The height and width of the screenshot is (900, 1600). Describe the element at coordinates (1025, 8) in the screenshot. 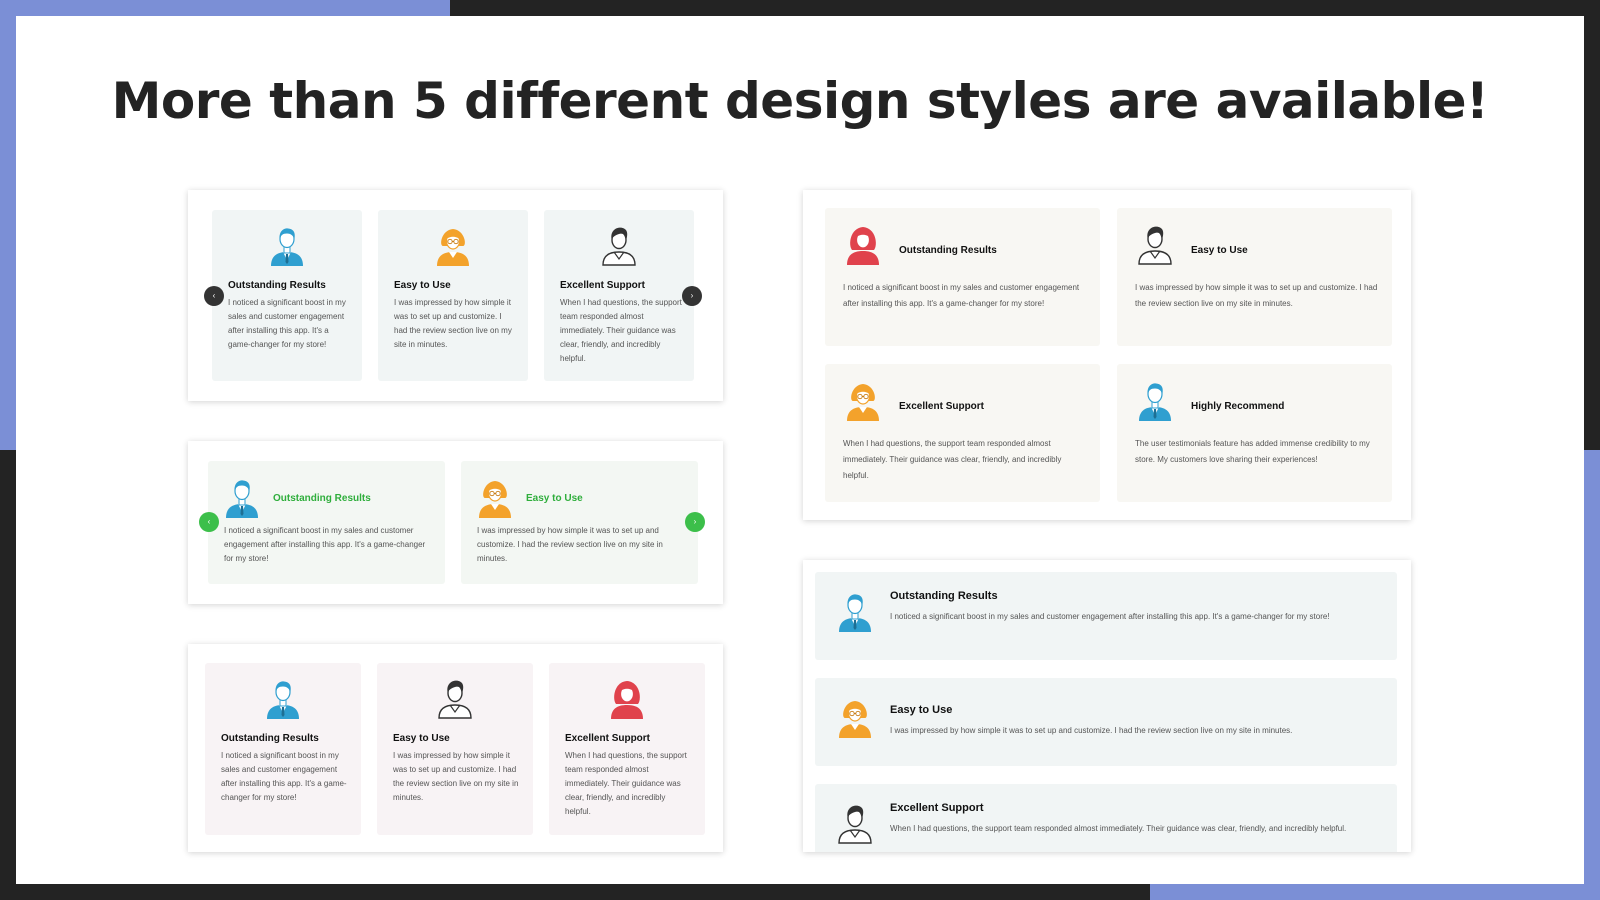

I see `dark-band-top` at that location.